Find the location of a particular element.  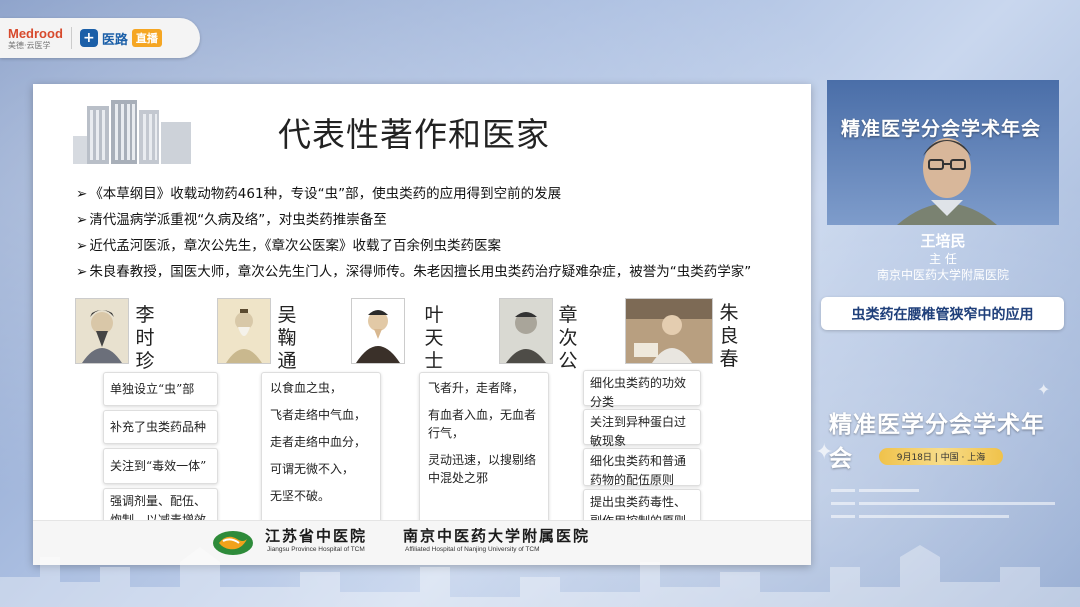

bullet-item: ➢ 近代孟河医派，章次公先生，《章次公医案》收载了百余例虫类药医案 is located at coordinates (413, 246).